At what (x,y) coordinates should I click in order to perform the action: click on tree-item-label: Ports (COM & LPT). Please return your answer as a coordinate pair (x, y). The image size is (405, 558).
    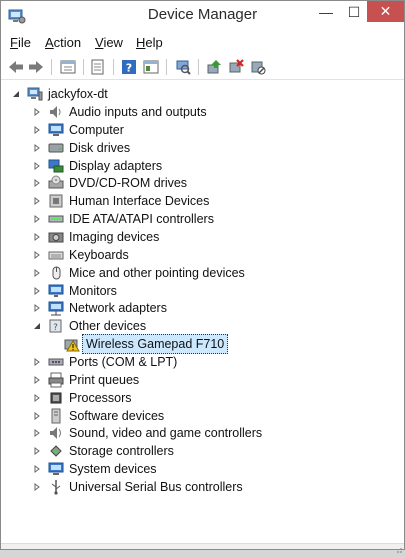
    Looking at the image, I should click on (123, 361).